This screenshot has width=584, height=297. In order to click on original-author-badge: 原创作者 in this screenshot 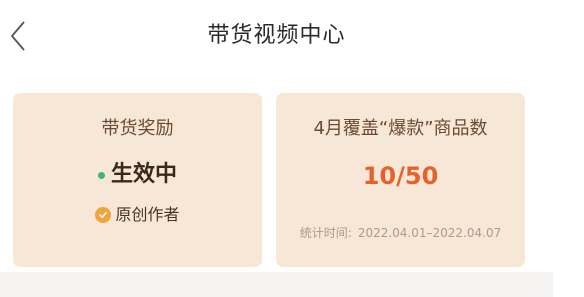, I will do `click(137, 215)`.